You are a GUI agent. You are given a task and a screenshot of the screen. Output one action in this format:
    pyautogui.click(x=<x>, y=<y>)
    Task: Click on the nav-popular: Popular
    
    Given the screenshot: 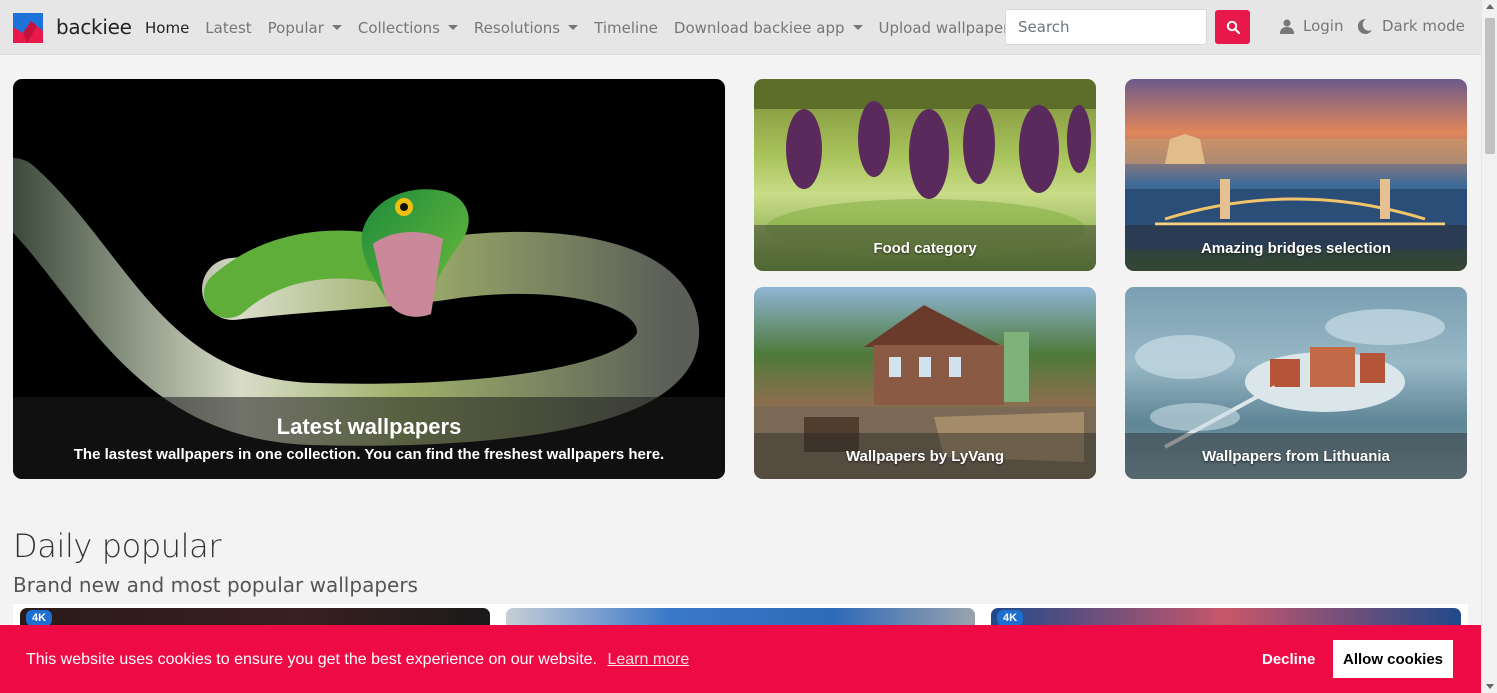 What is the action you would take?
    pyautogui.click(x=305, y=28)
    